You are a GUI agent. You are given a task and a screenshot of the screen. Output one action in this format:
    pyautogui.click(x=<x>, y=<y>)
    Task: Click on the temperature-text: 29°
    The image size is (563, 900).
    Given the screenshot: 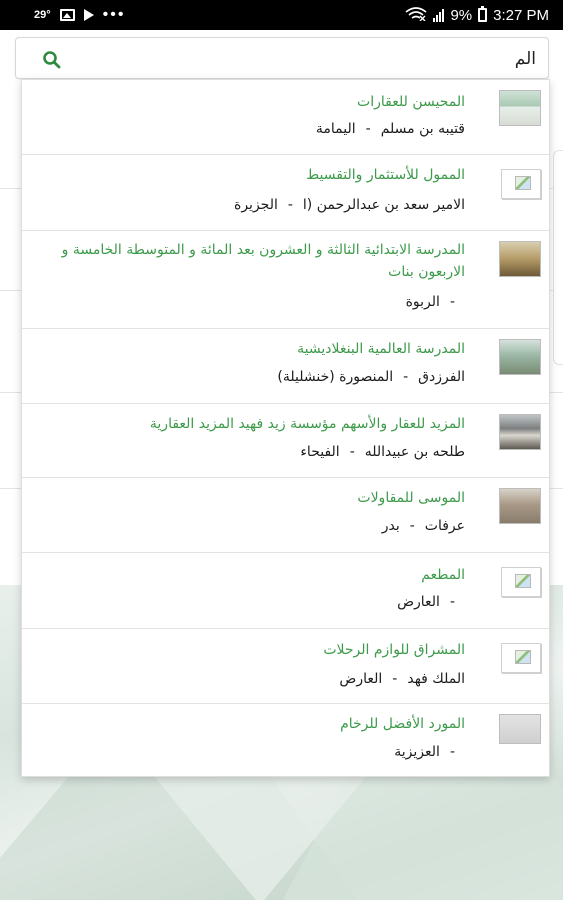 What is the action you would take?
    pyautogui.click(x=42, y=15)
    